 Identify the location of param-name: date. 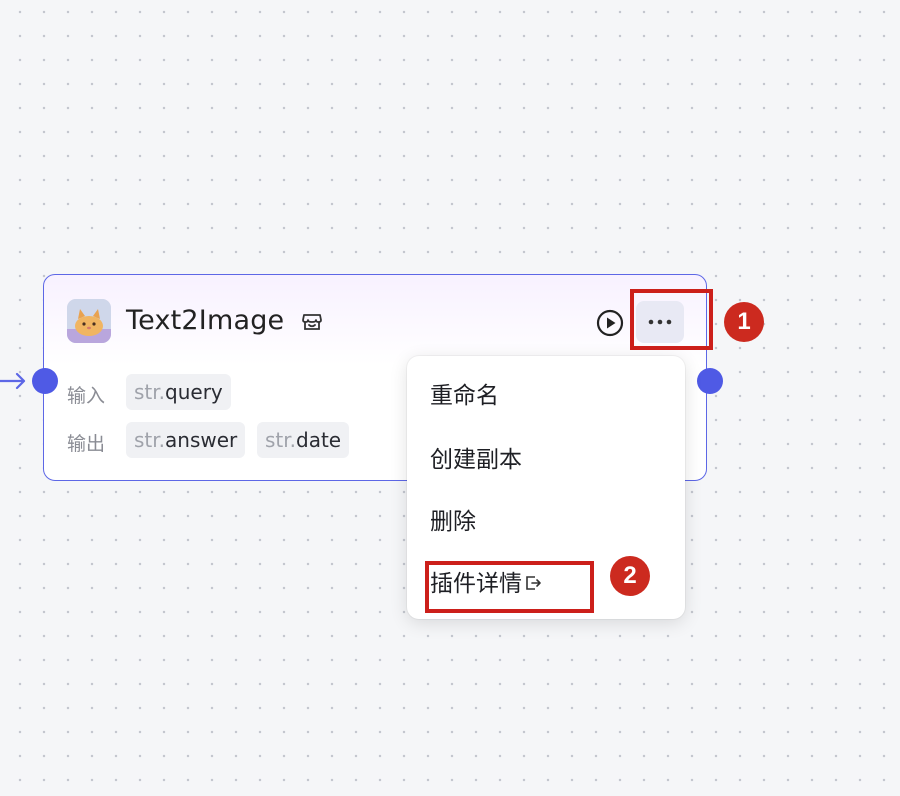
(319, 440).